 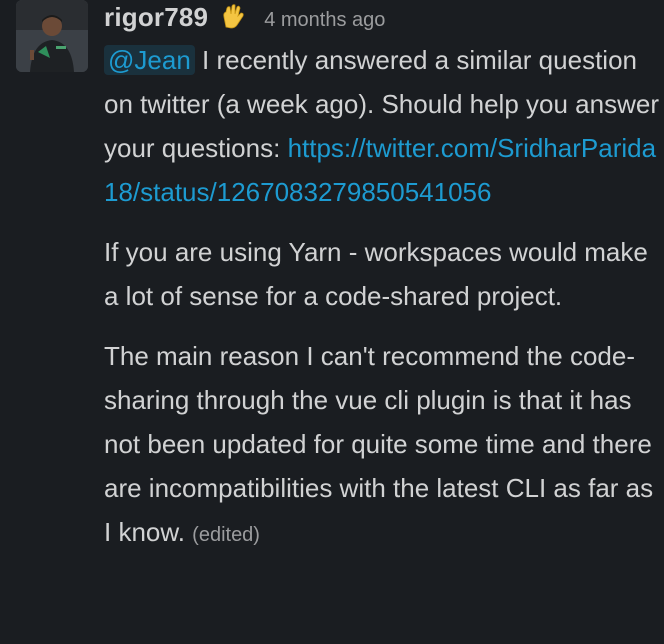 I want to click on user-mention: @Jean, so click(x=149, y=60).